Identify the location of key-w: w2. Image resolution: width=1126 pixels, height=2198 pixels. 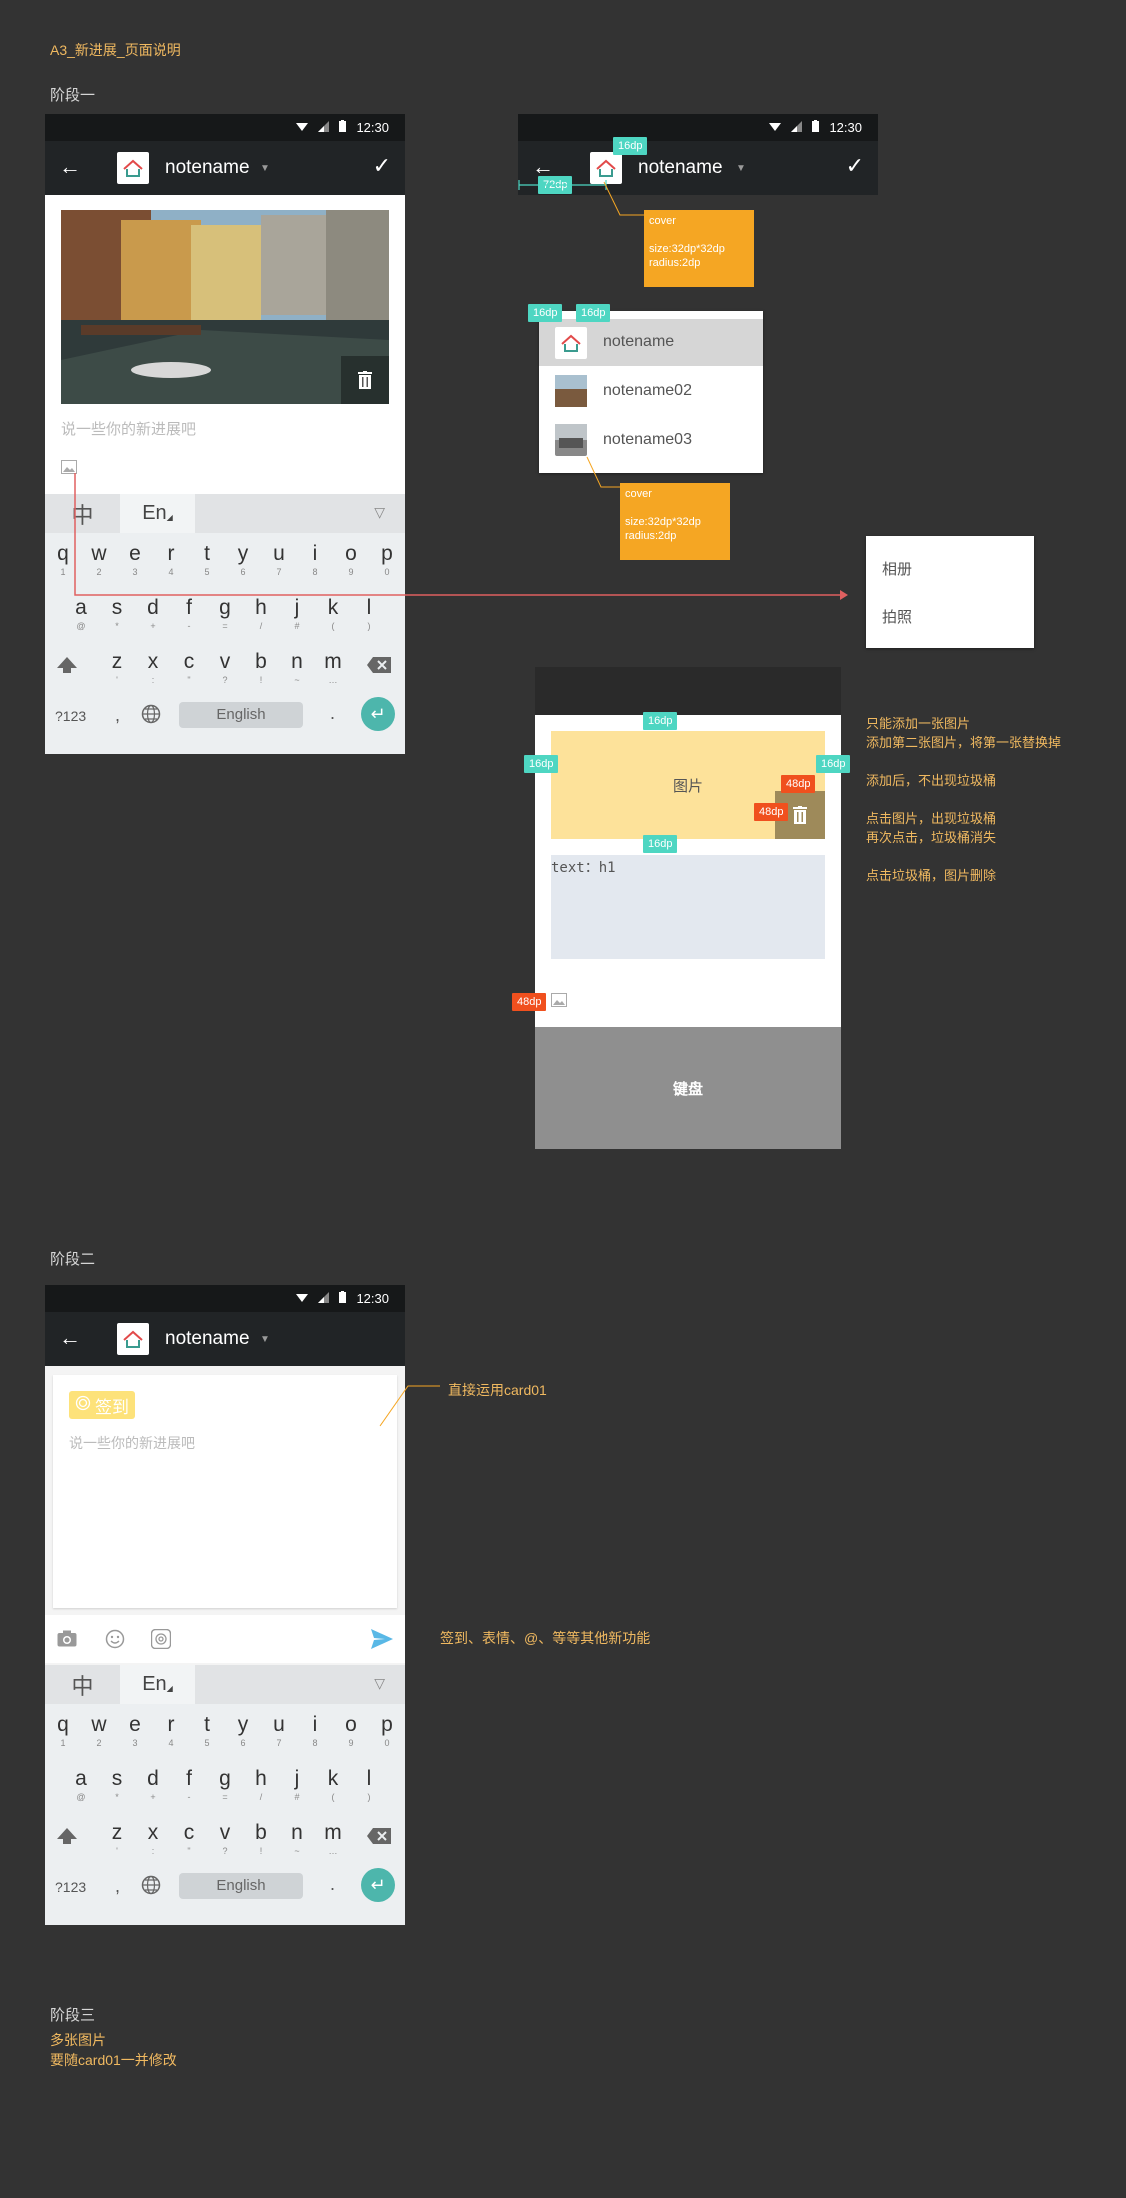
(99, 1730).